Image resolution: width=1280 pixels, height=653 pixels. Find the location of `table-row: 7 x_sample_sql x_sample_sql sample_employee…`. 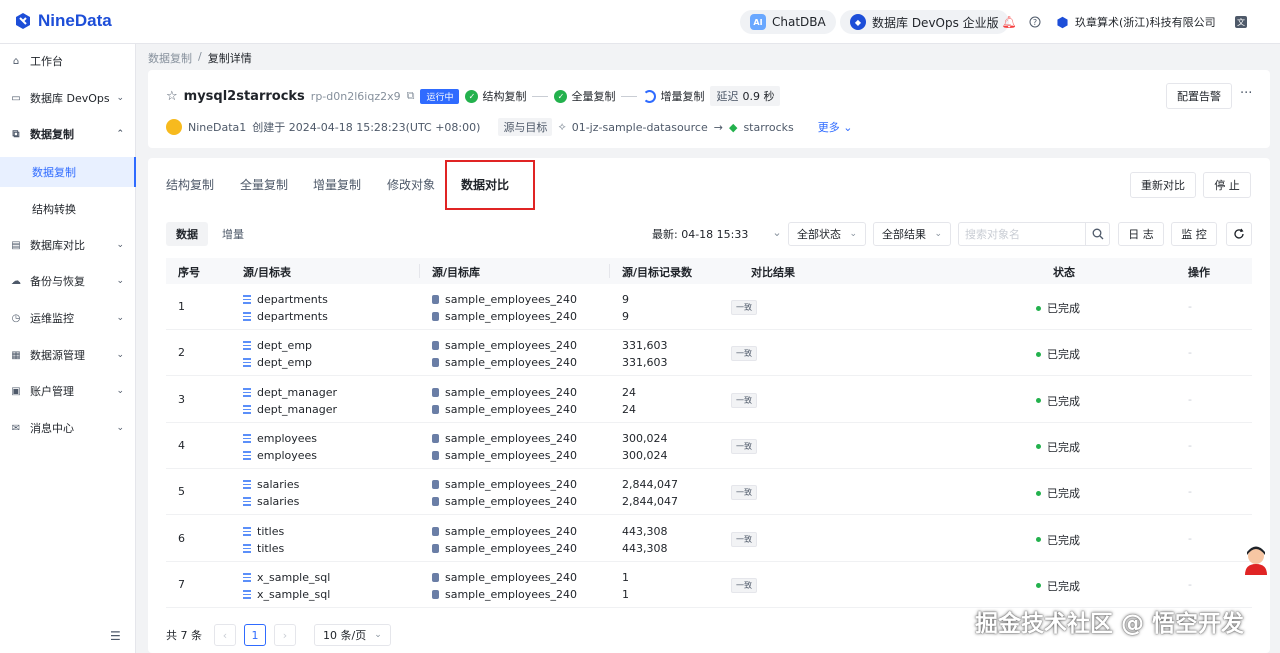

table-row: 7 x_sample_sql x_sample_sql sample_employee… is located at coordinates (709, 585).